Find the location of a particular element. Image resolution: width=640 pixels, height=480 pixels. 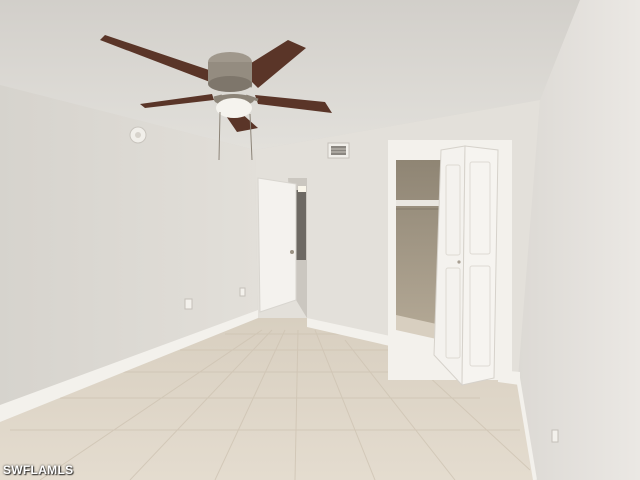

air-vent-icon is located at coordinates (338, 150).